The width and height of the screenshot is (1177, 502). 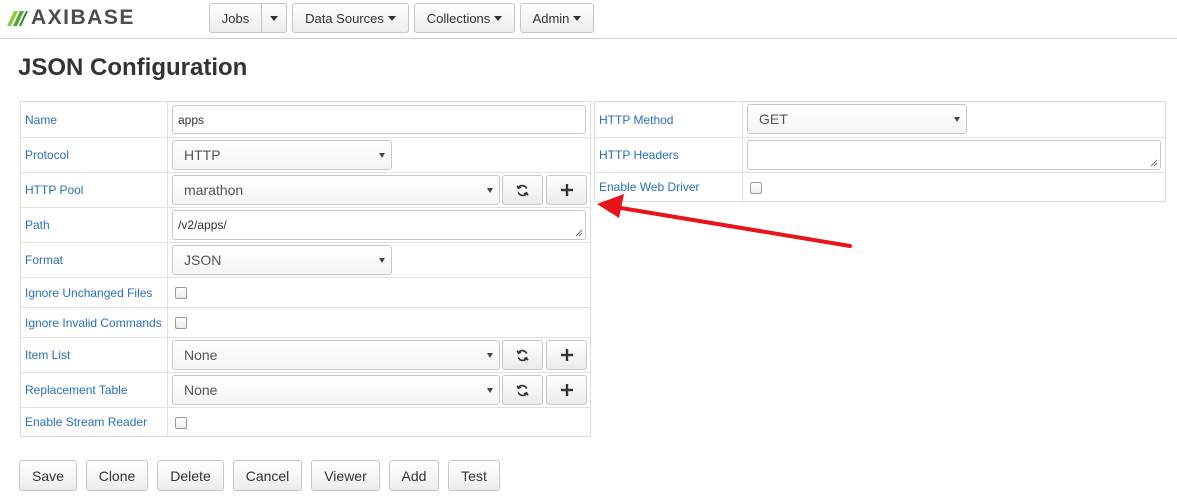 I want to click on row-format: Format JSON, so click(x=305, y=259).